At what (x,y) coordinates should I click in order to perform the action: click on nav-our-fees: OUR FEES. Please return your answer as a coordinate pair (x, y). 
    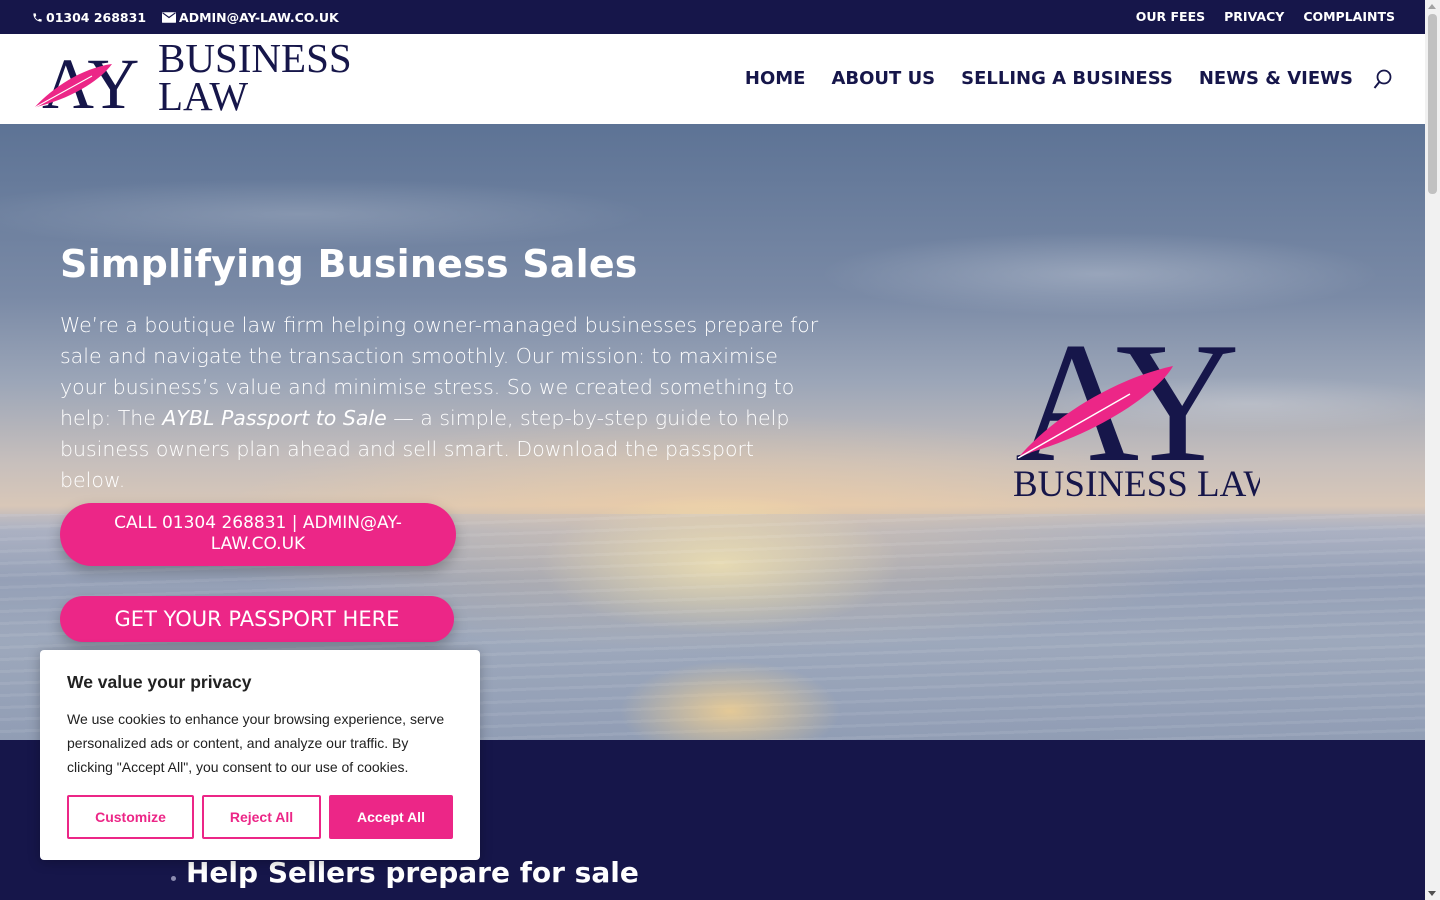
    Looking at the image, I should click on (1170, 16).